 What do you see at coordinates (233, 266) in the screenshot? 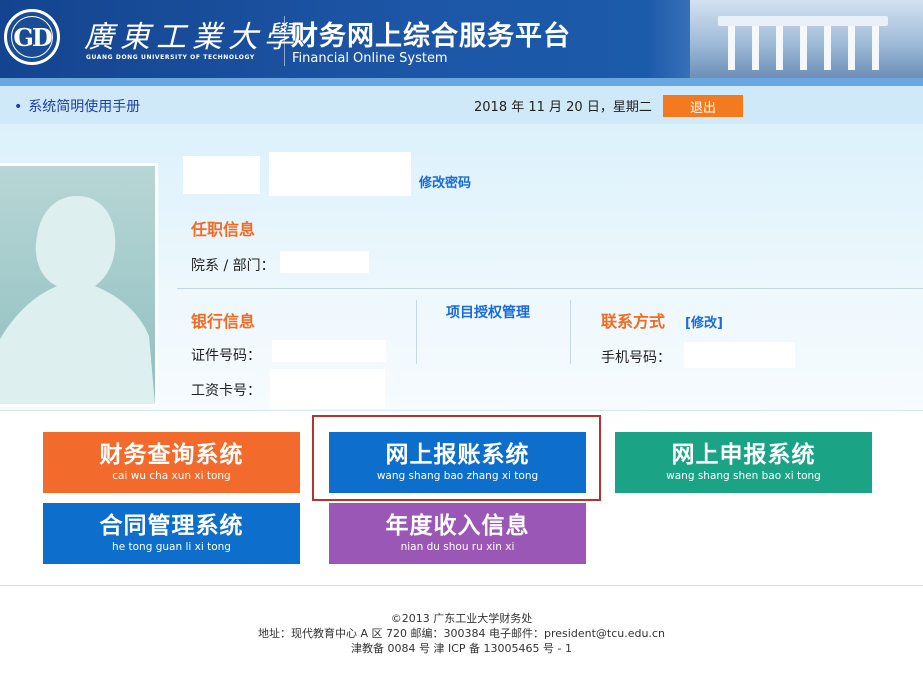
I see `department-label: 院系 / 部门：` at bounding box center [233, 266].